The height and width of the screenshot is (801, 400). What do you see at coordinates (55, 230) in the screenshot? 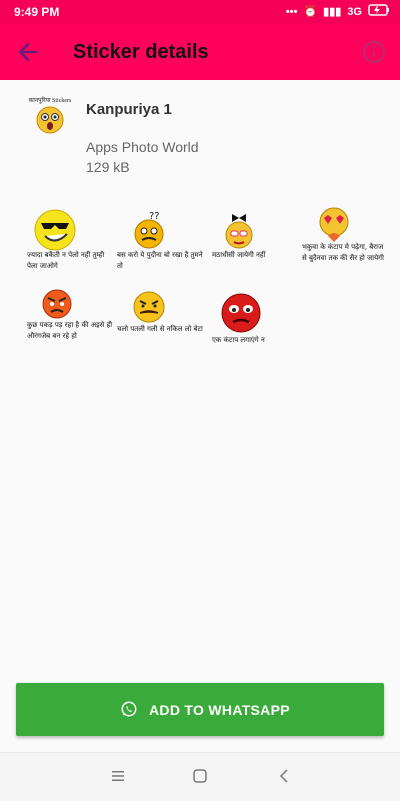
I see `cool-emoji-icon` at bounding box center [55, 230].